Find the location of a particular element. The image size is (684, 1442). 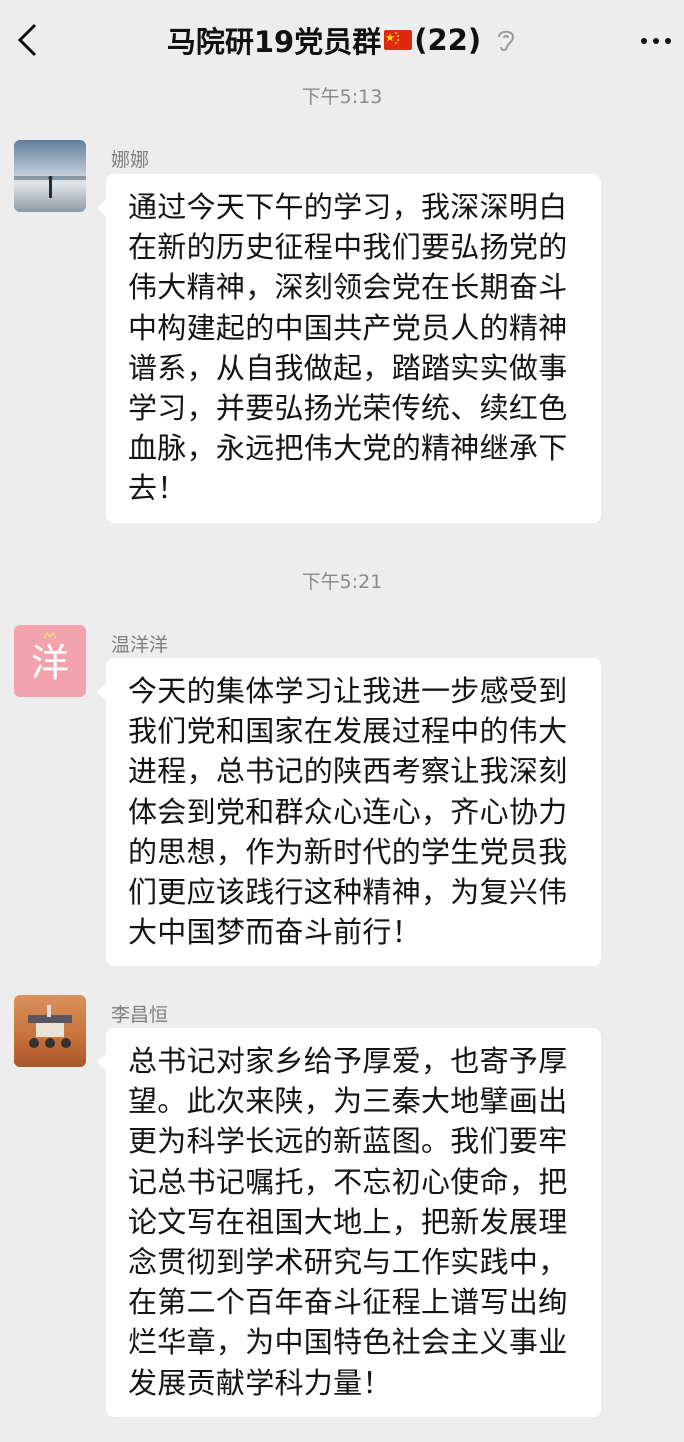

message-line: 发展贡献学科力量！ is located at coordinates (260, 1382).